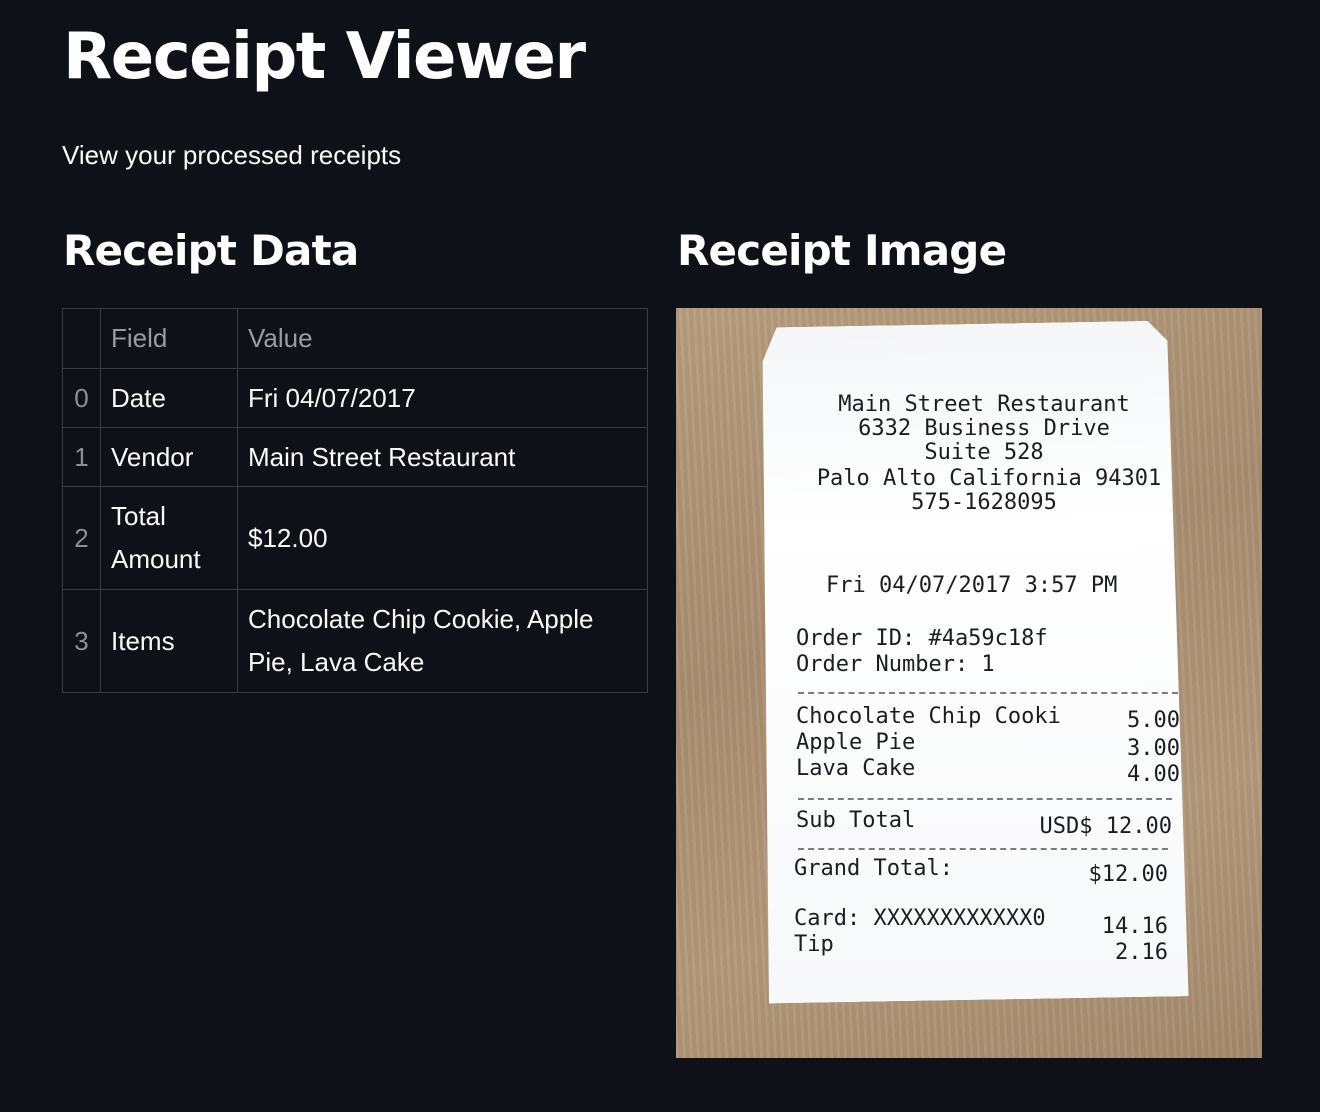 Image resolution: width=1320 pixels, height=1112 pixels. I want to click on receipt-image-heading: Receipt Image, so click(842, 250).